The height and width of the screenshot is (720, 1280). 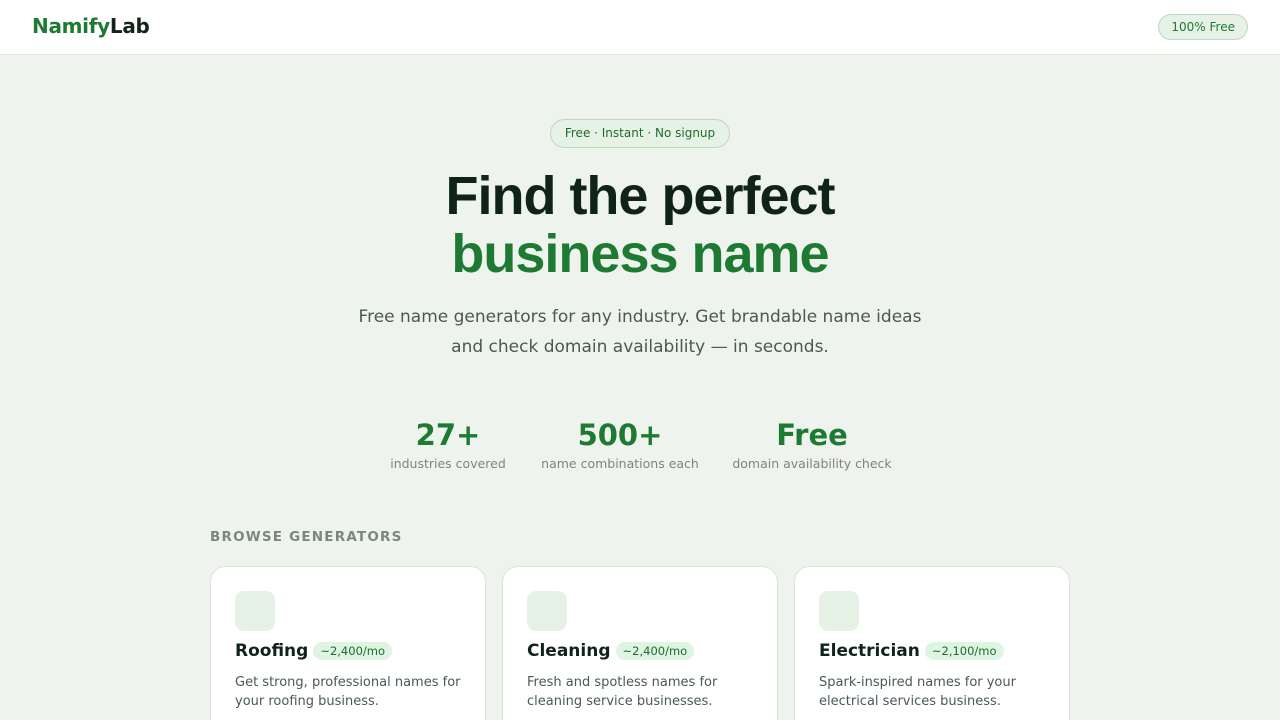 I want to click on card-title: Roofing, so click(x=272, y=651).